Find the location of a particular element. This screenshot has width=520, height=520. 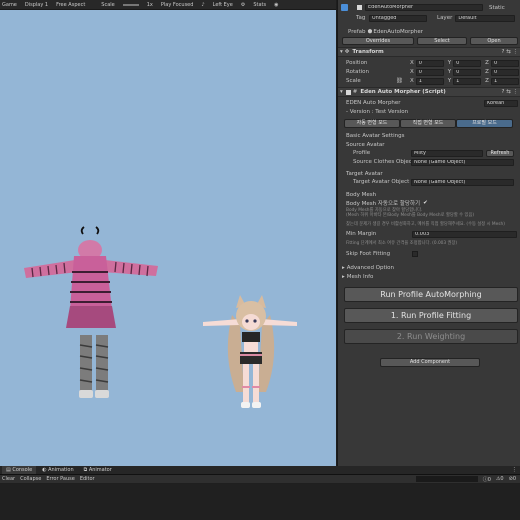

layer-label: Layer is located at coordinates (445, 18).